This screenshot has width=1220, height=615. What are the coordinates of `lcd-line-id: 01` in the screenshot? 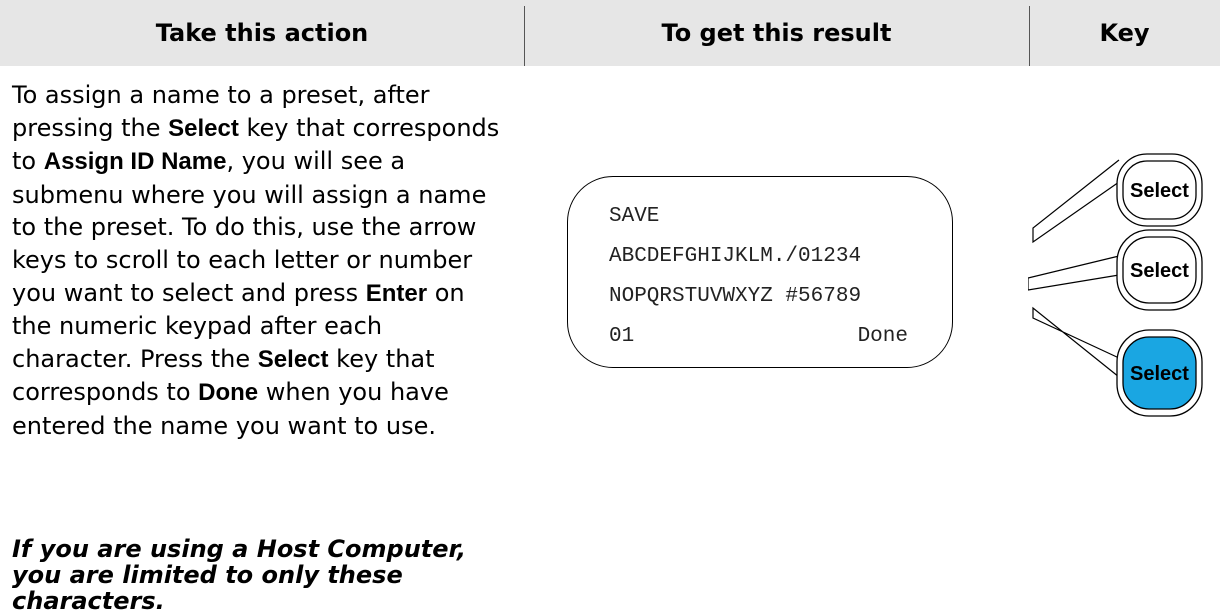 It's located at (622, 336).